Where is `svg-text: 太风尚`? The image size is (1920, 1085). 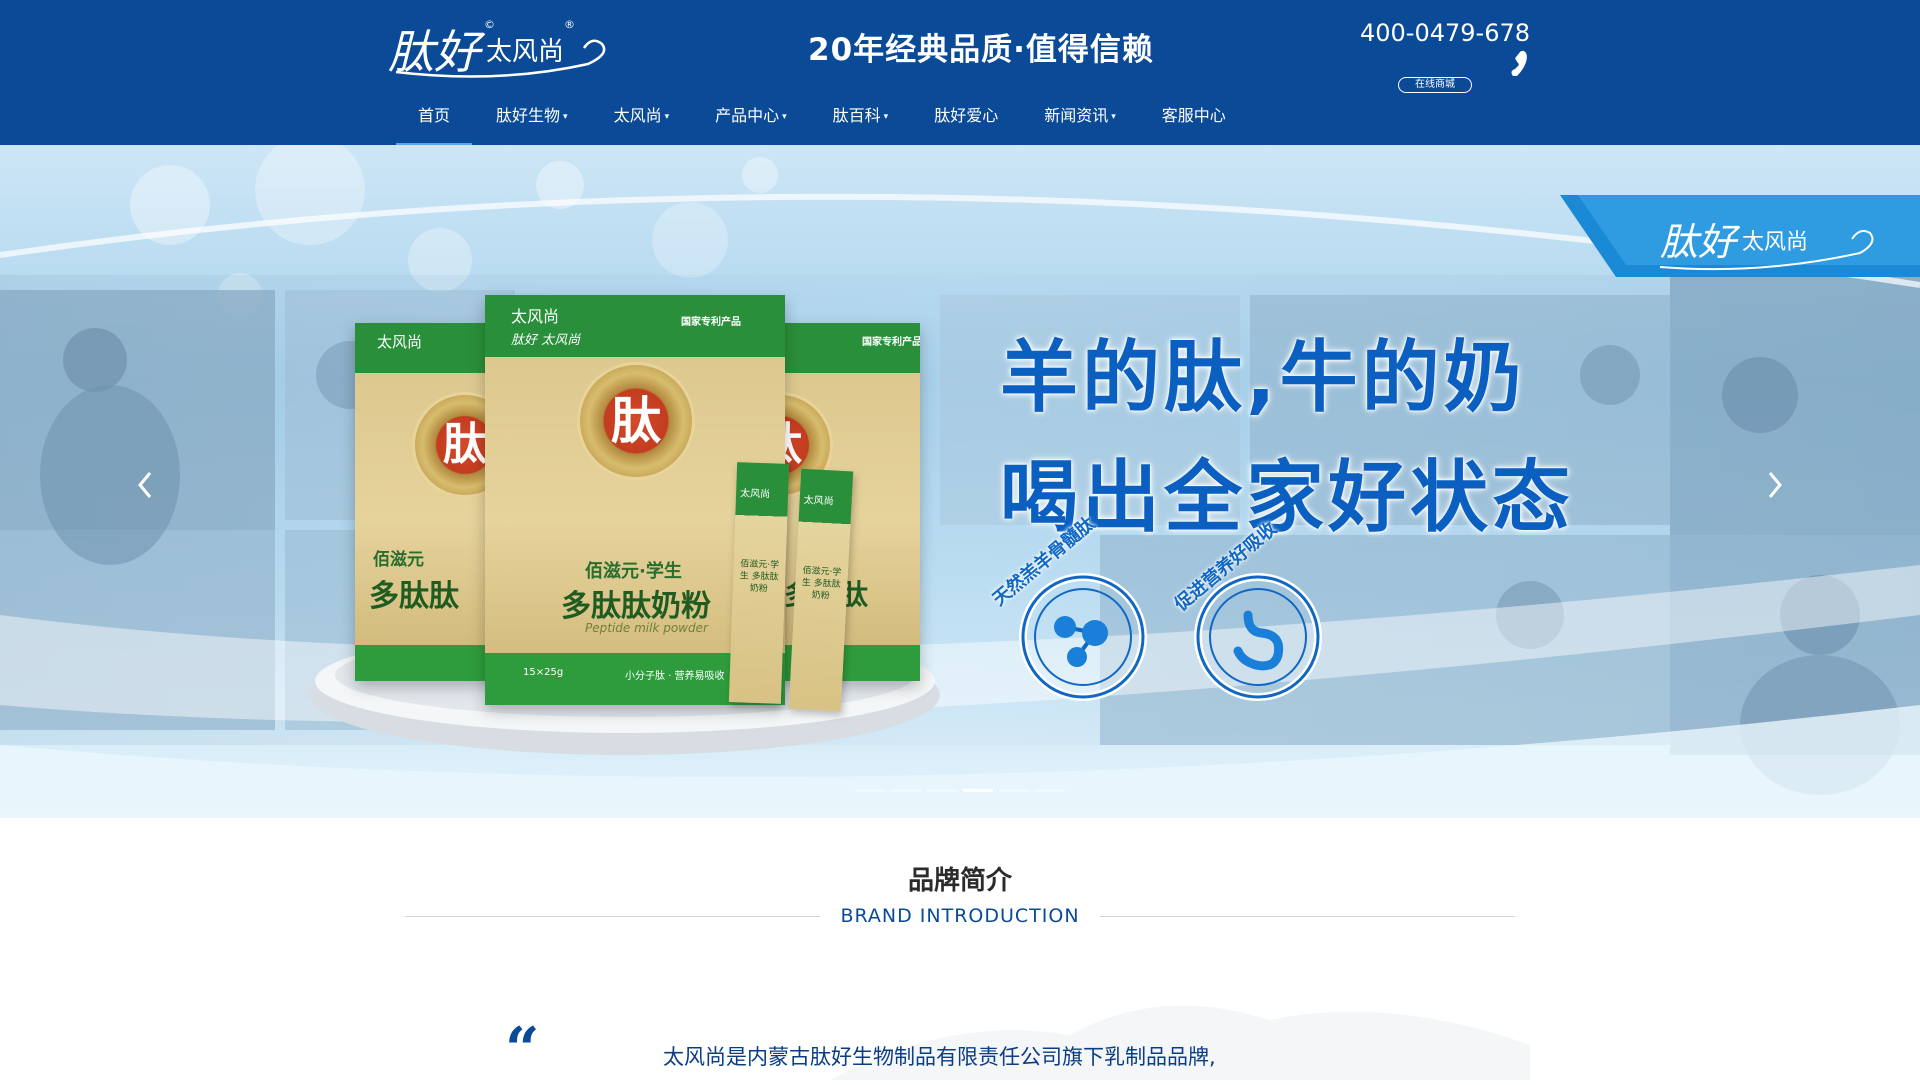
svg-text: 太风尚 is located at coordinates (1775, 242).